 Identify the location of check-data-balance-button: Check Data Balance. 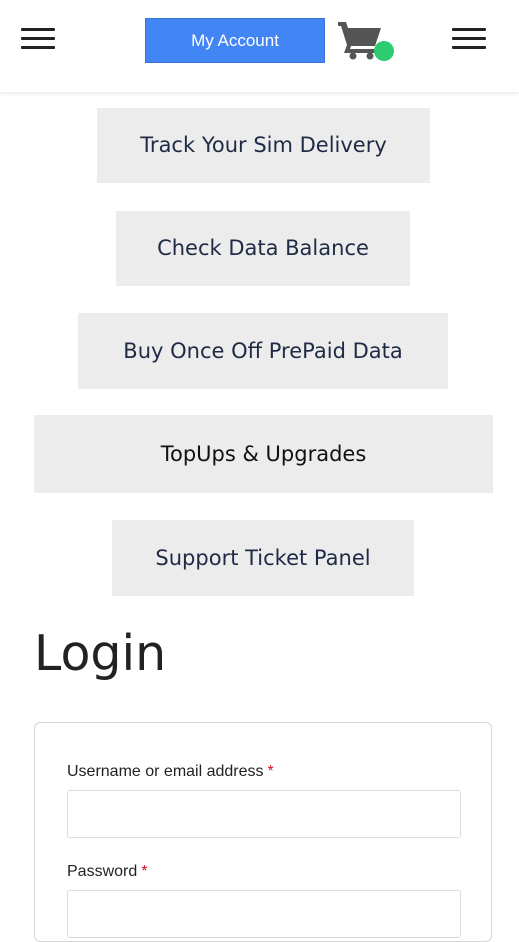
(263, 248).